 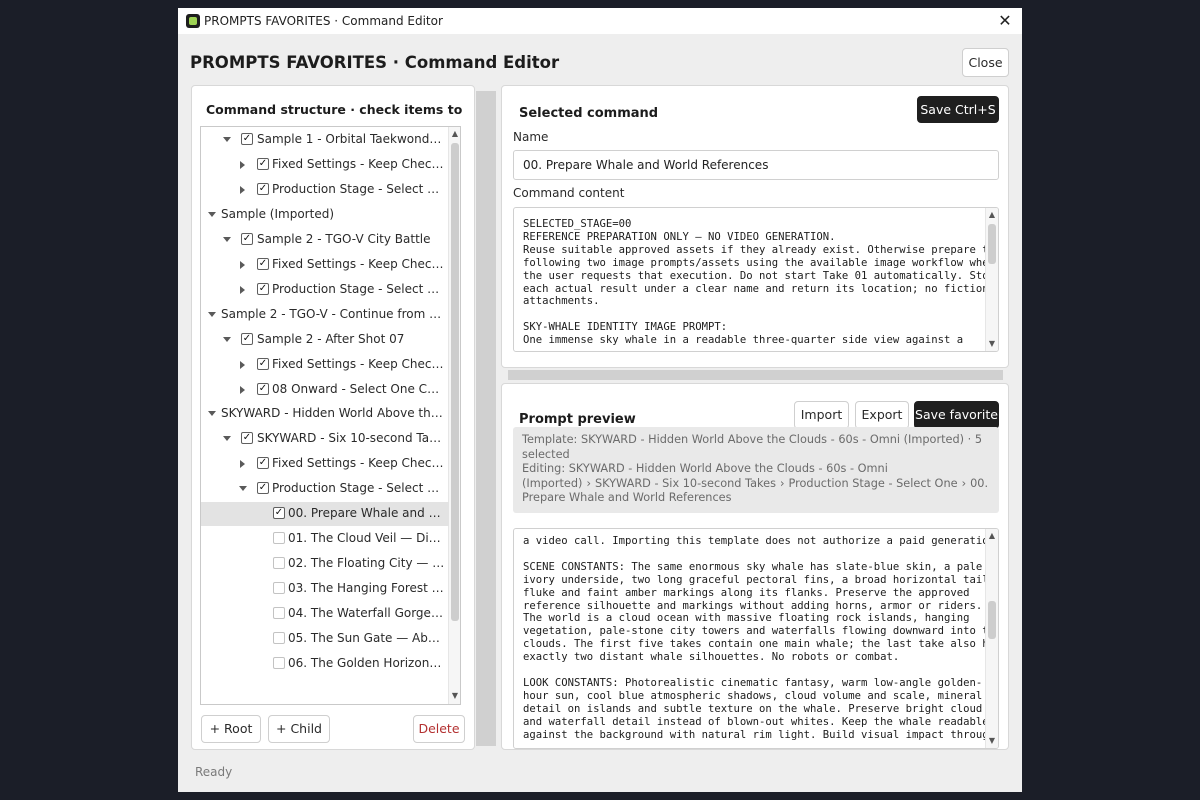 I want to click on tree-item-label: SKYWARD - Six 10-second Takes, so click(x=351, y=438).